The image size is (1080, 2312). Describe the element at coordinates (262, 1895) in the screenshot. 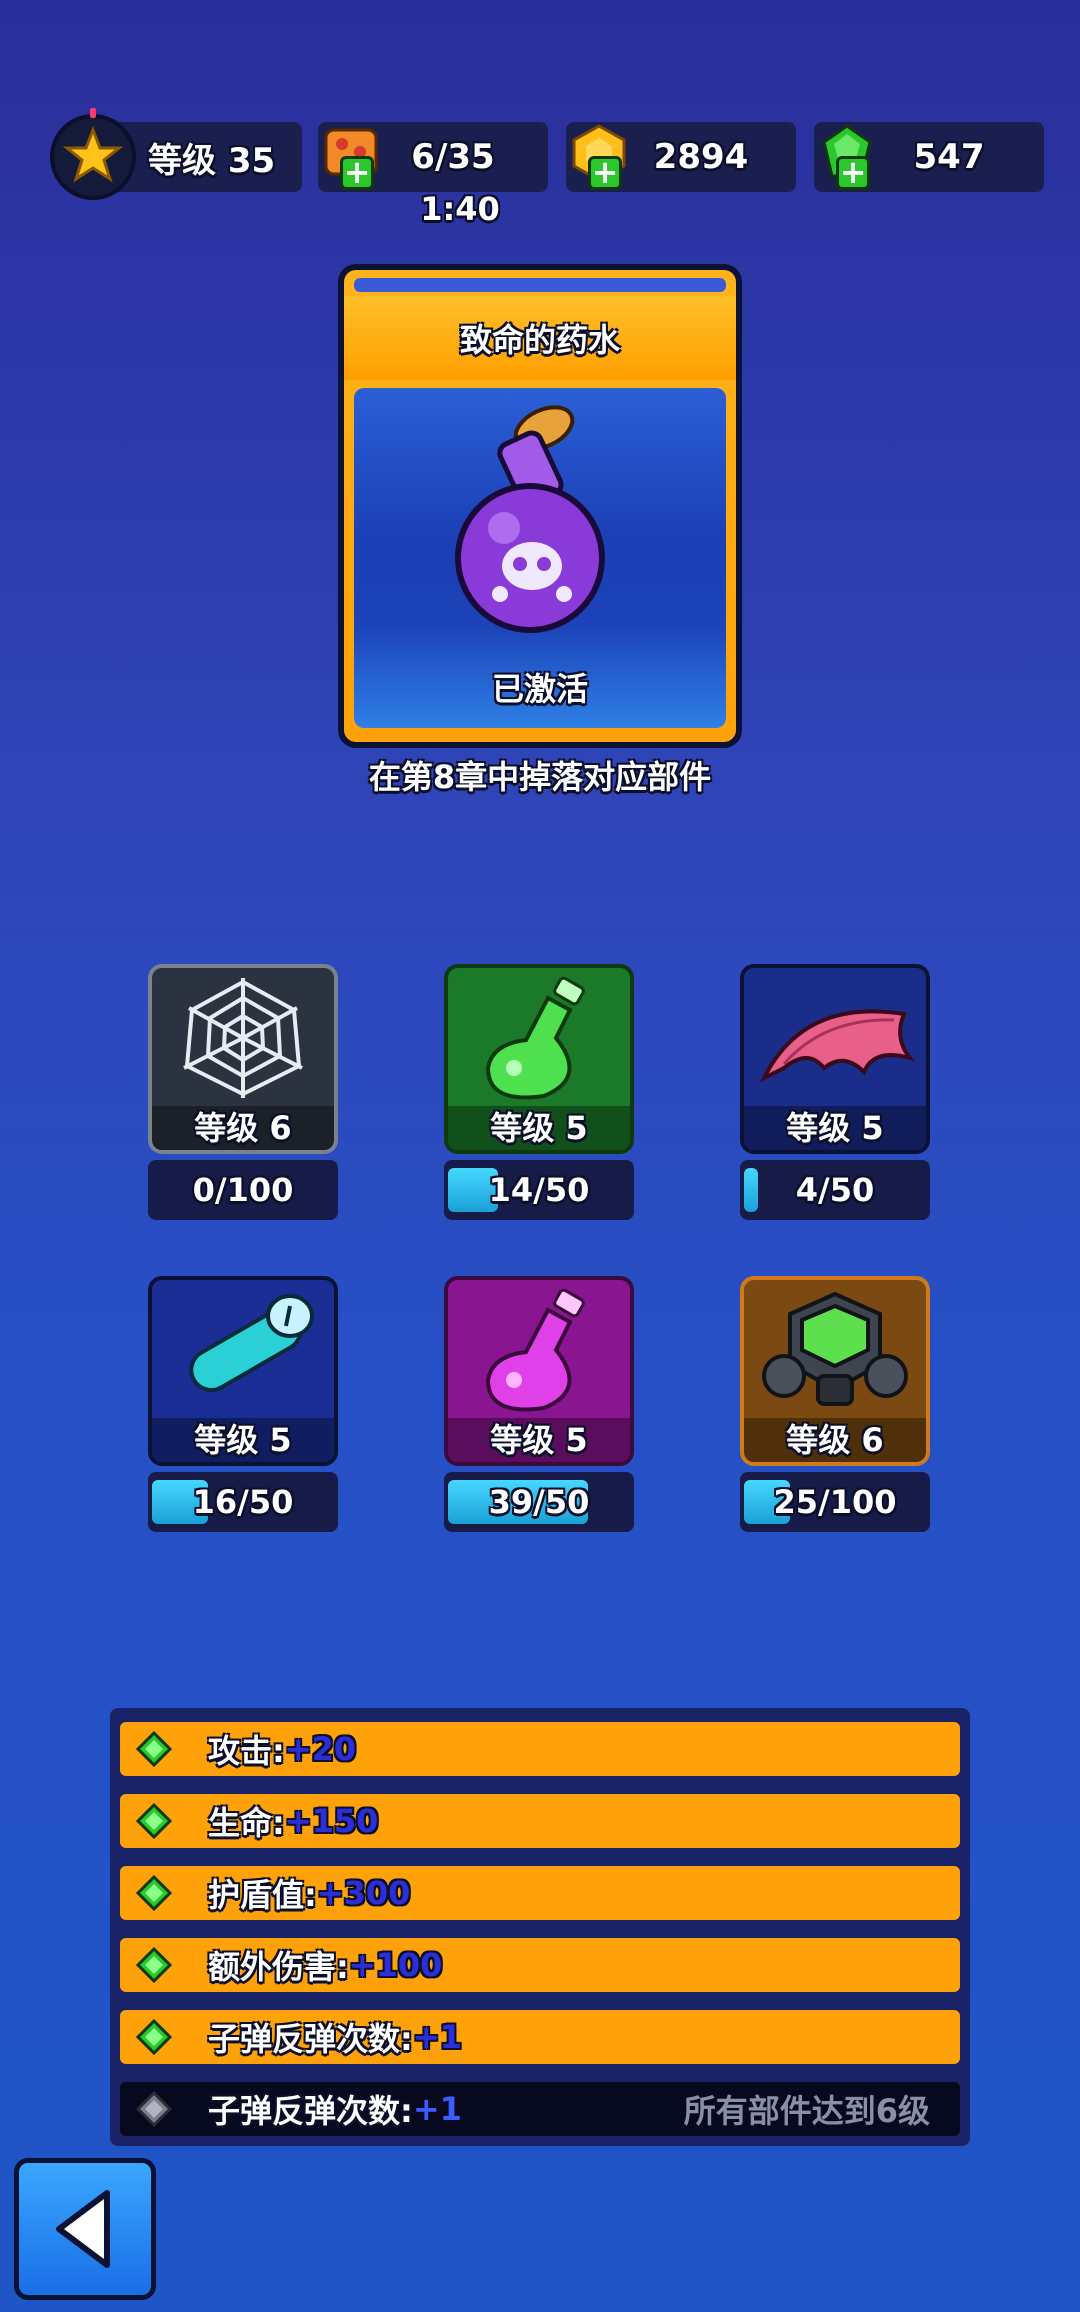

I see `bonus-label: 护盾值:` at that location.